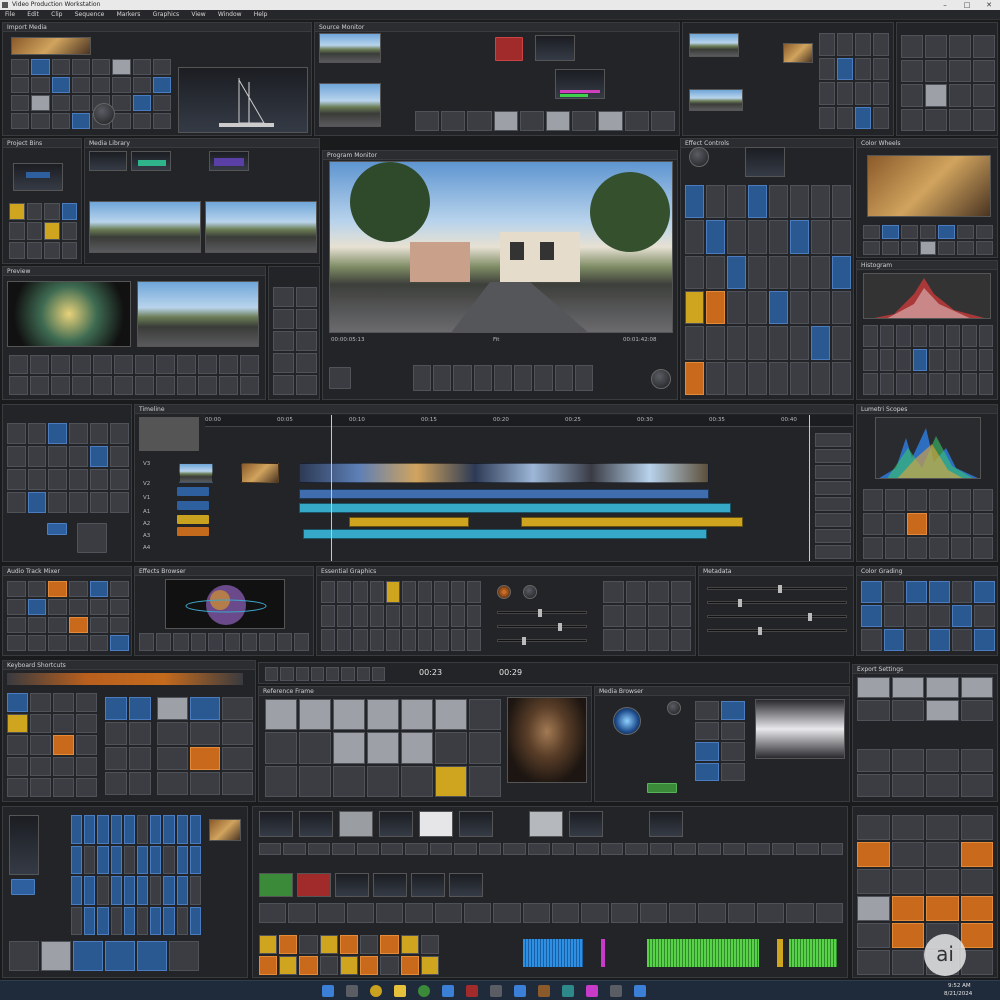  Describe the element at coordinates (976, 854) in the screenshot. I see `preset` at that location.